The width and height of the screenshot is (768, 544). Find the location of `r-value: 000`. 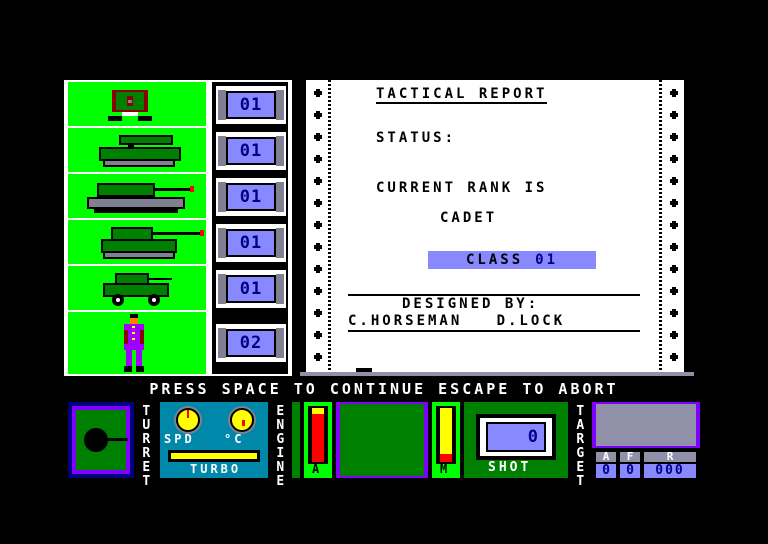

r-value: 000 is located at coordinates (670, 471).